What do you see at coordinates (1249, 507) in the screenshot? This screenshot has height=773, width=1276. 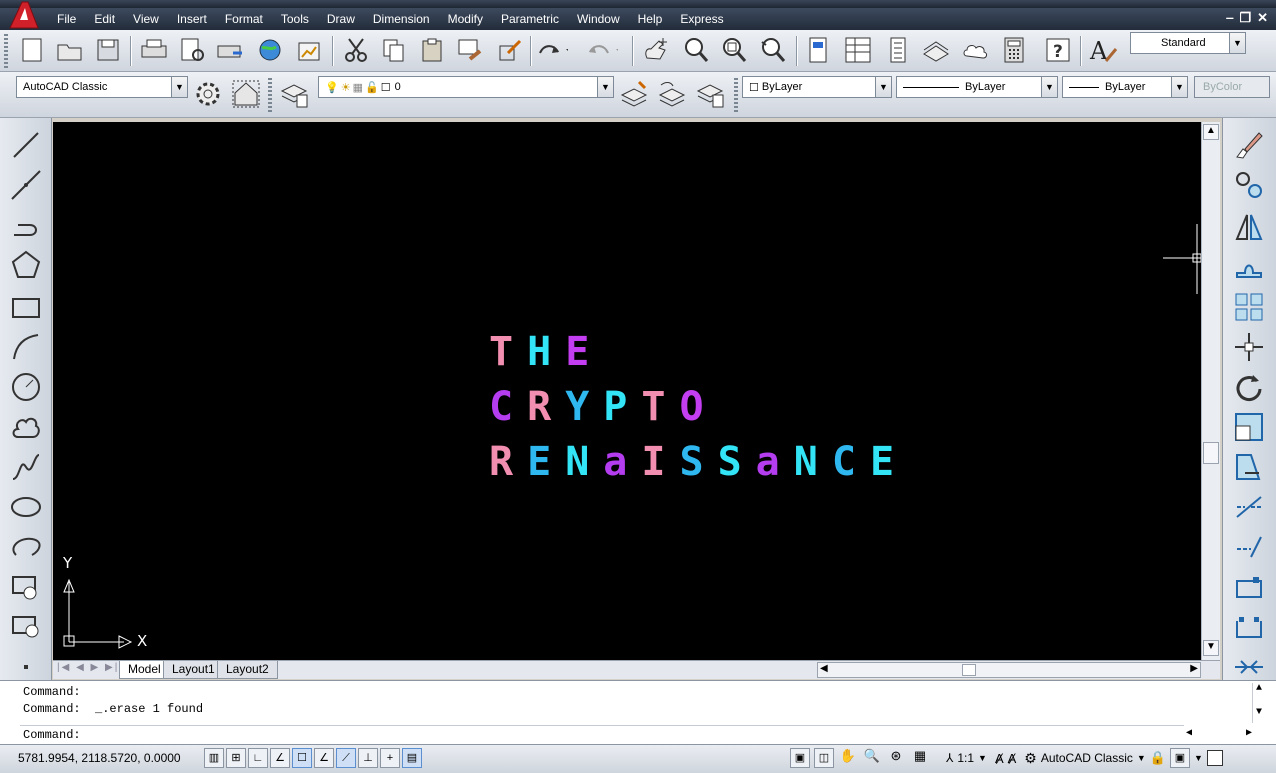 I see `trim-tool` at bounding box center [1249, 507].